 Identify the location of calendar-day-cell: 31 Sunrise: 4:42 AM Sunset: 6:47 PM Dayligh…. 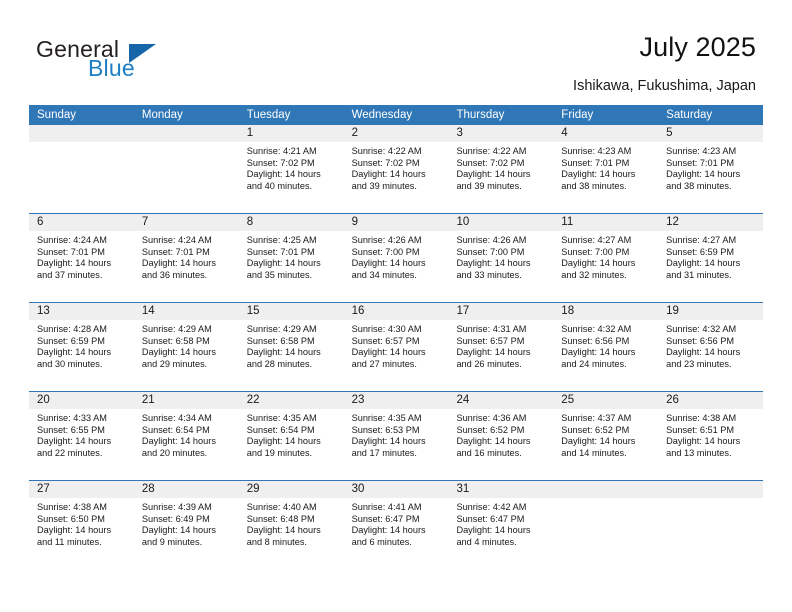
(501, 525).